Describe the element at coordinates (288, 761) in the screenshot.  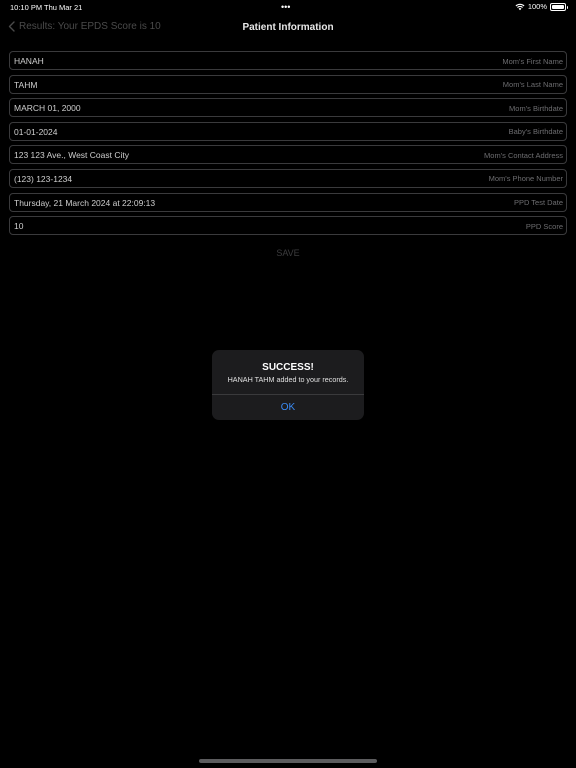
I see `home-indicator` at that location.